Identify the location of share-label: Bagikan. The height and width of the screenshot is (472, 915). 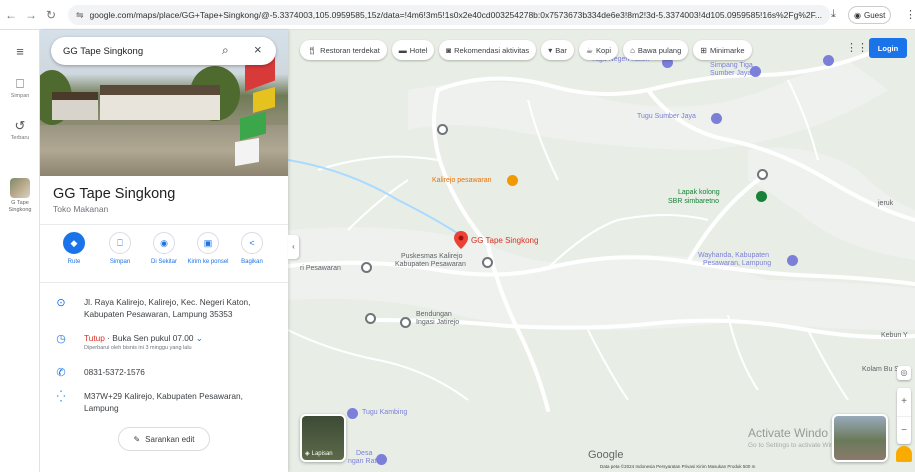
(252, 262).